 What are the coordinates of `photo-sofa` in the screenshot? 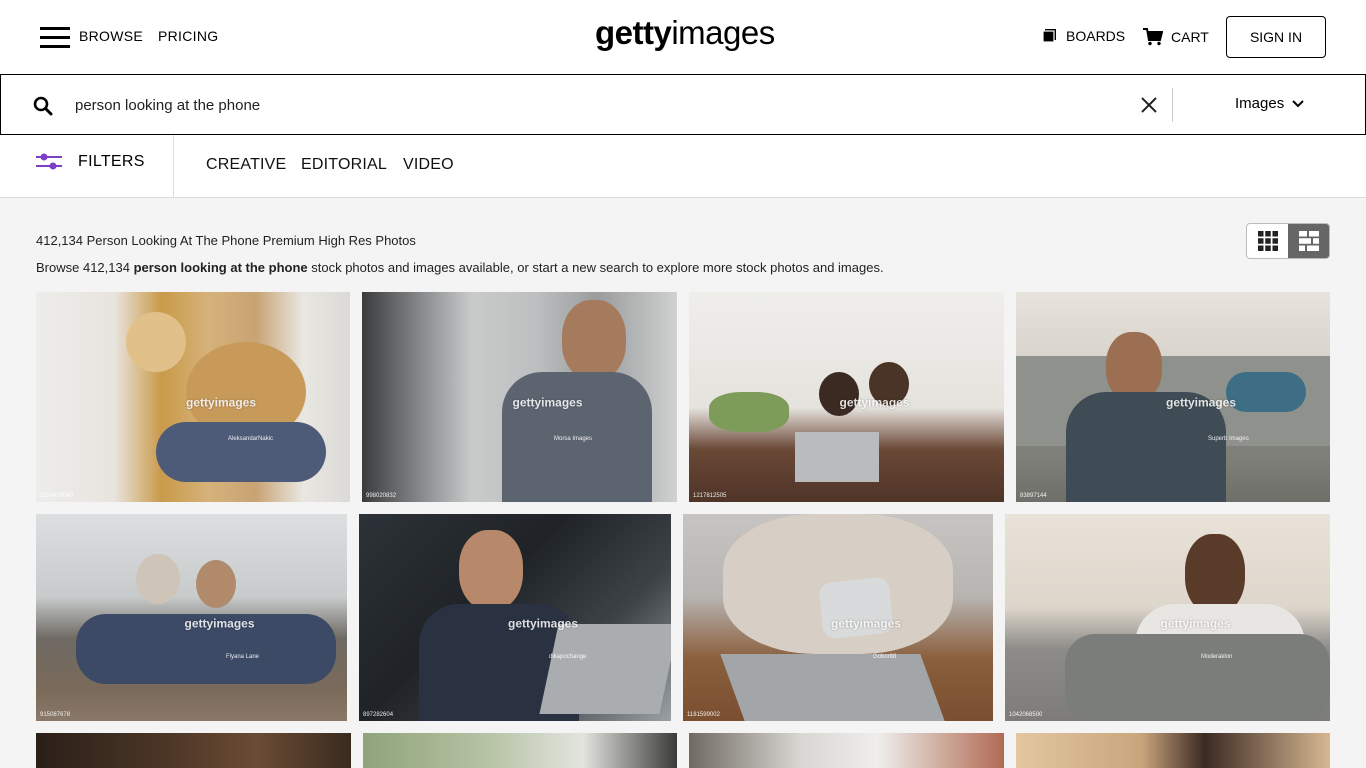 It's located at (1197, 677).